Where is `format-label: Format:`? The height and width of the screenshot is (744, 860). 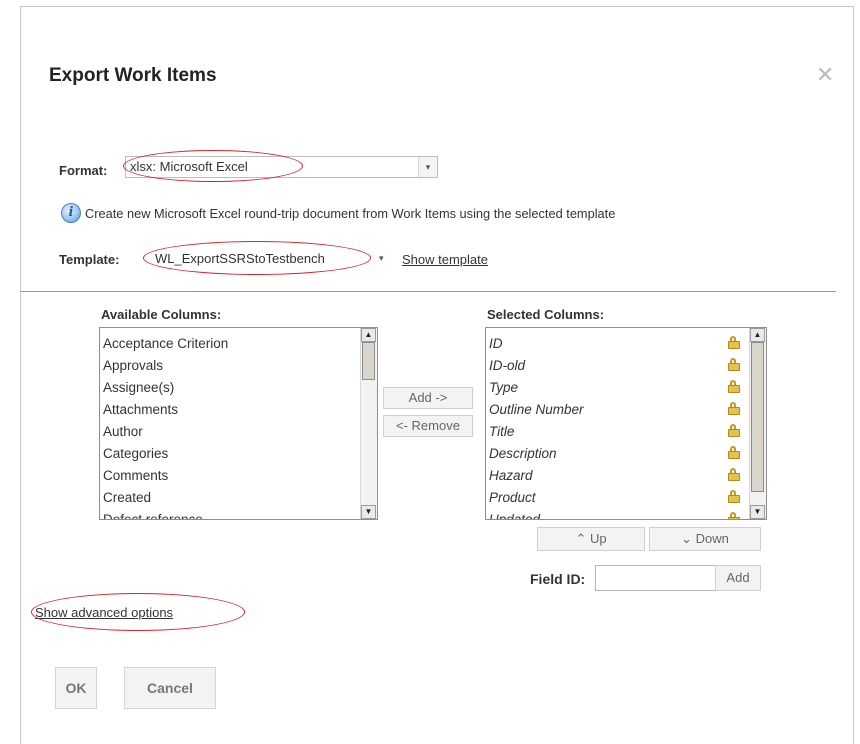 format-label: Format: is located at coordinates (83, 170).